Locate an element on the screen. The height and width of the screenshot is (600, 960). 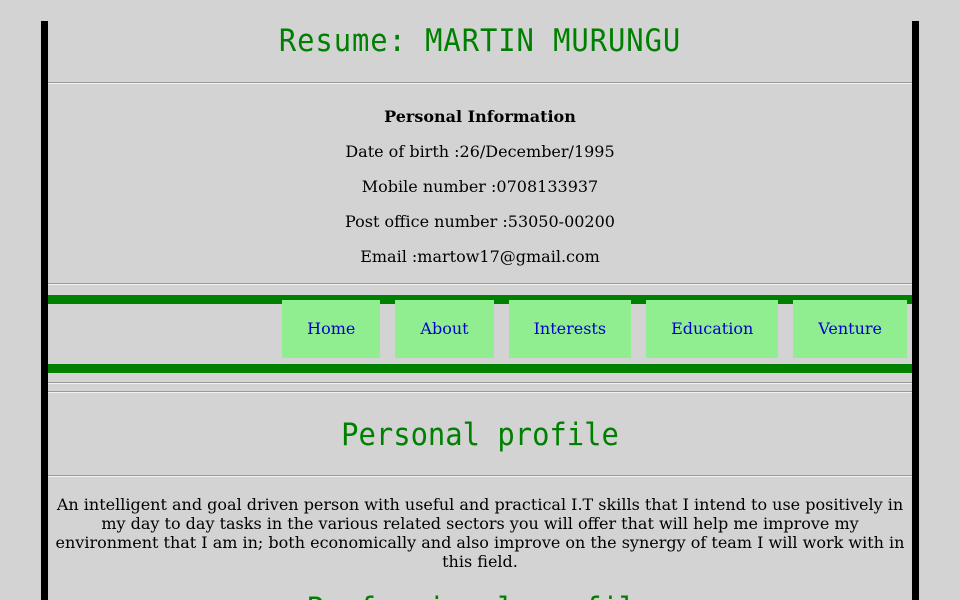
nav-about-link: About is located at coordinates (444, 329).